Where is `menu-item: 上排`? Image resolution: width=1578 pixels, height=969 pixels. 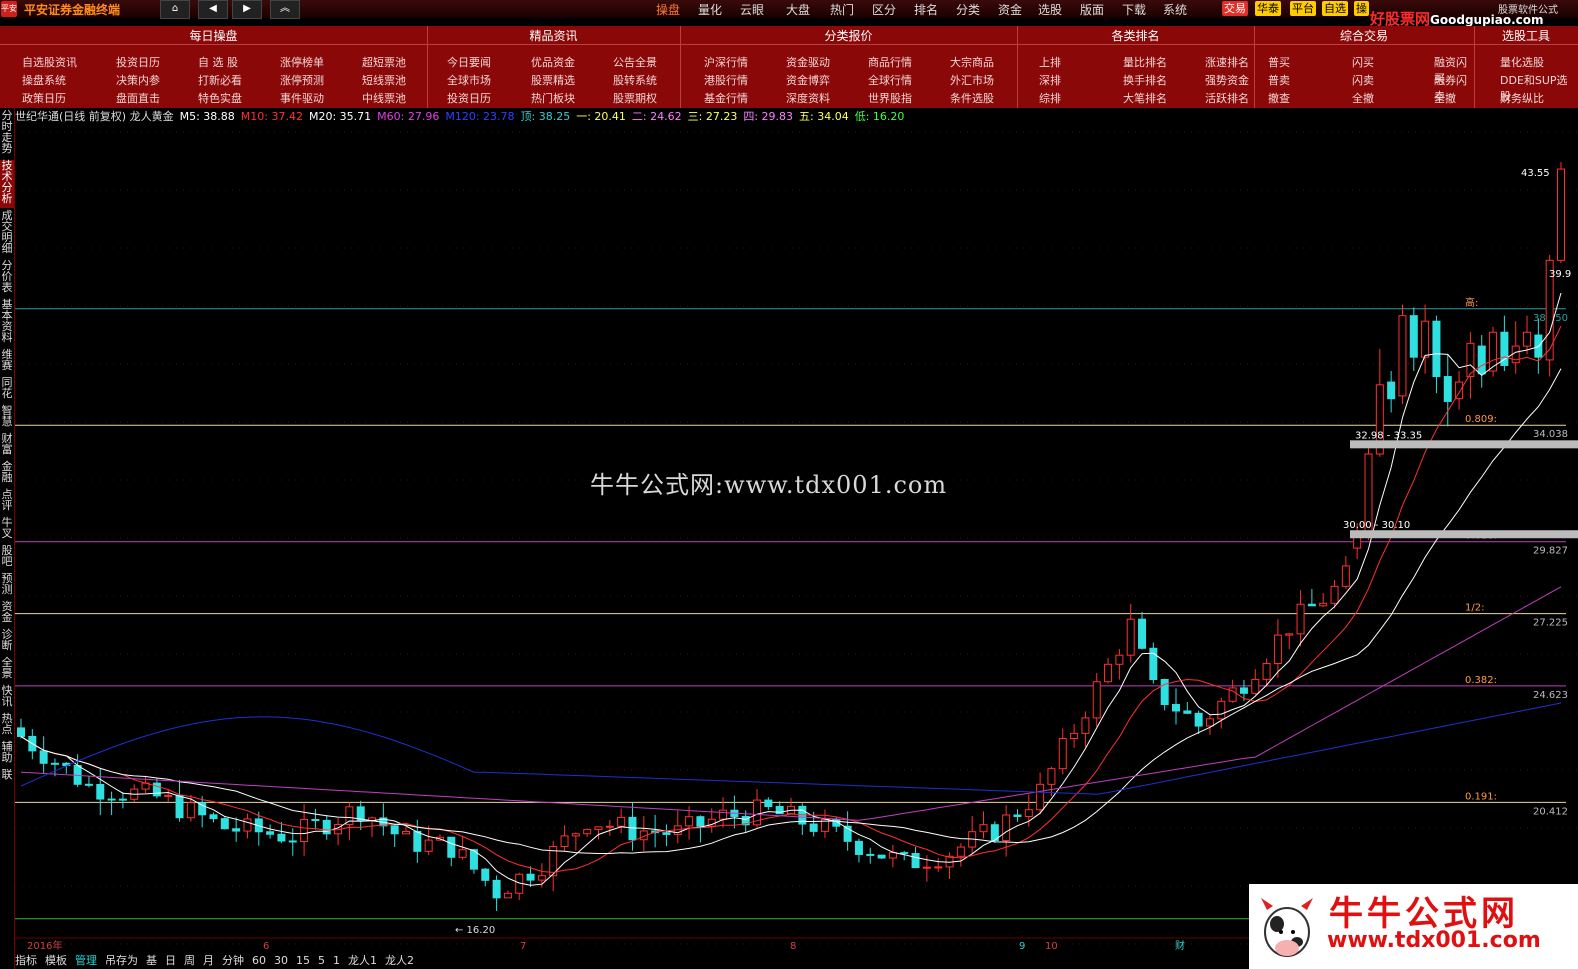 menu-item: 上排 is located at coordinates (1050, 62).